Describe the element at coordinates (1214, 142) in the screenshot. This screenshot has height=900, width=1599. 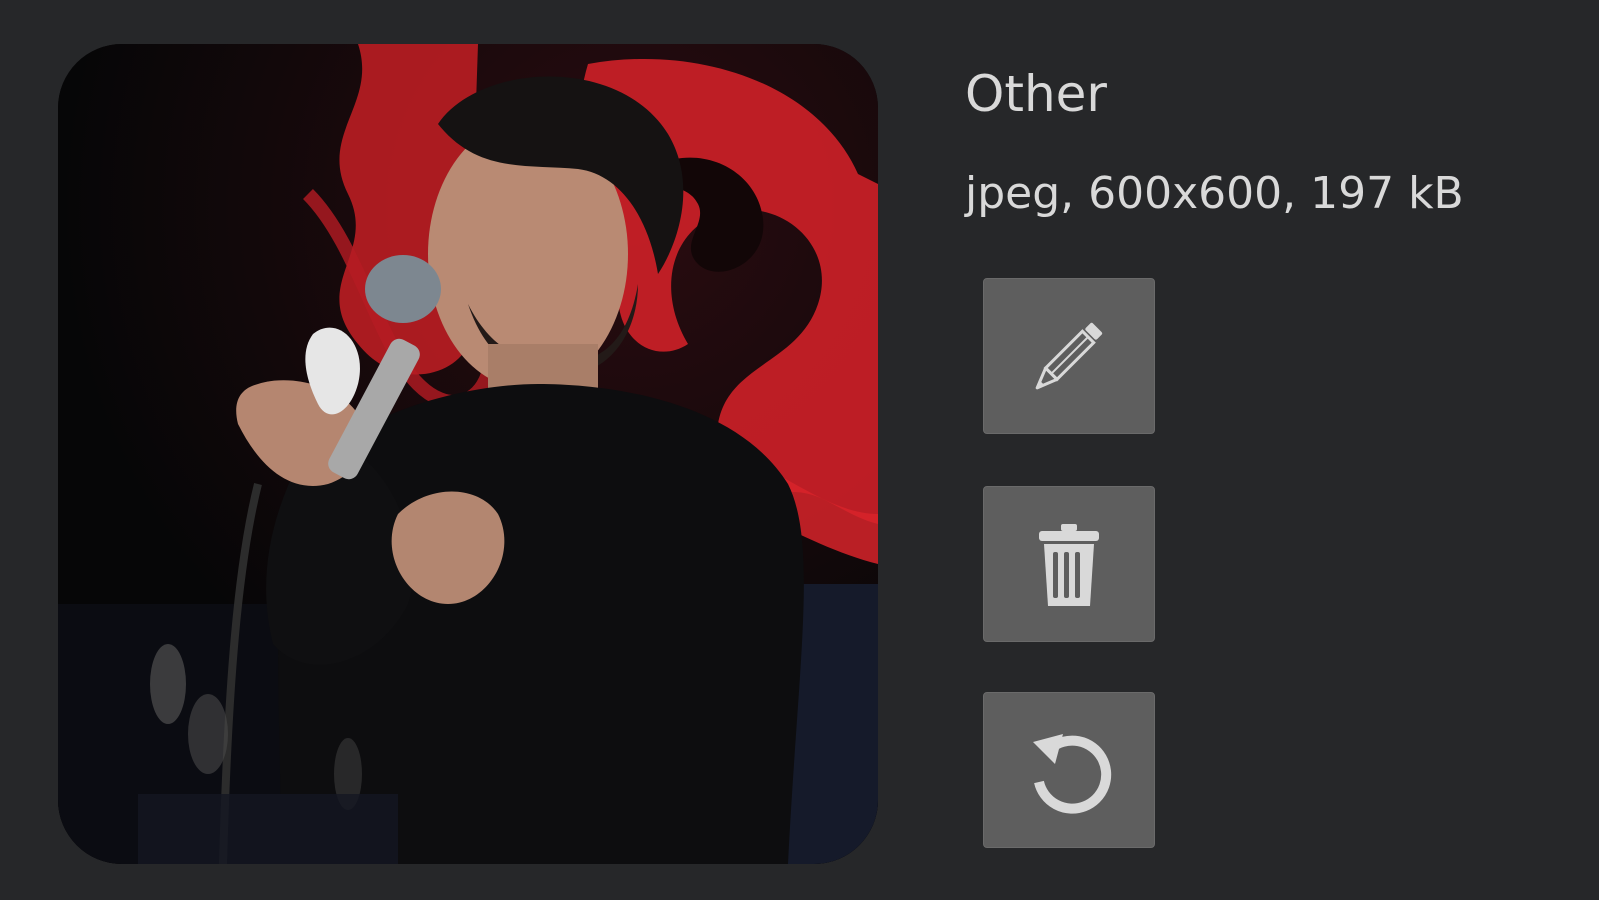
I see `cover-info: Other jpeg, 600x600, 197 kB` at that location.